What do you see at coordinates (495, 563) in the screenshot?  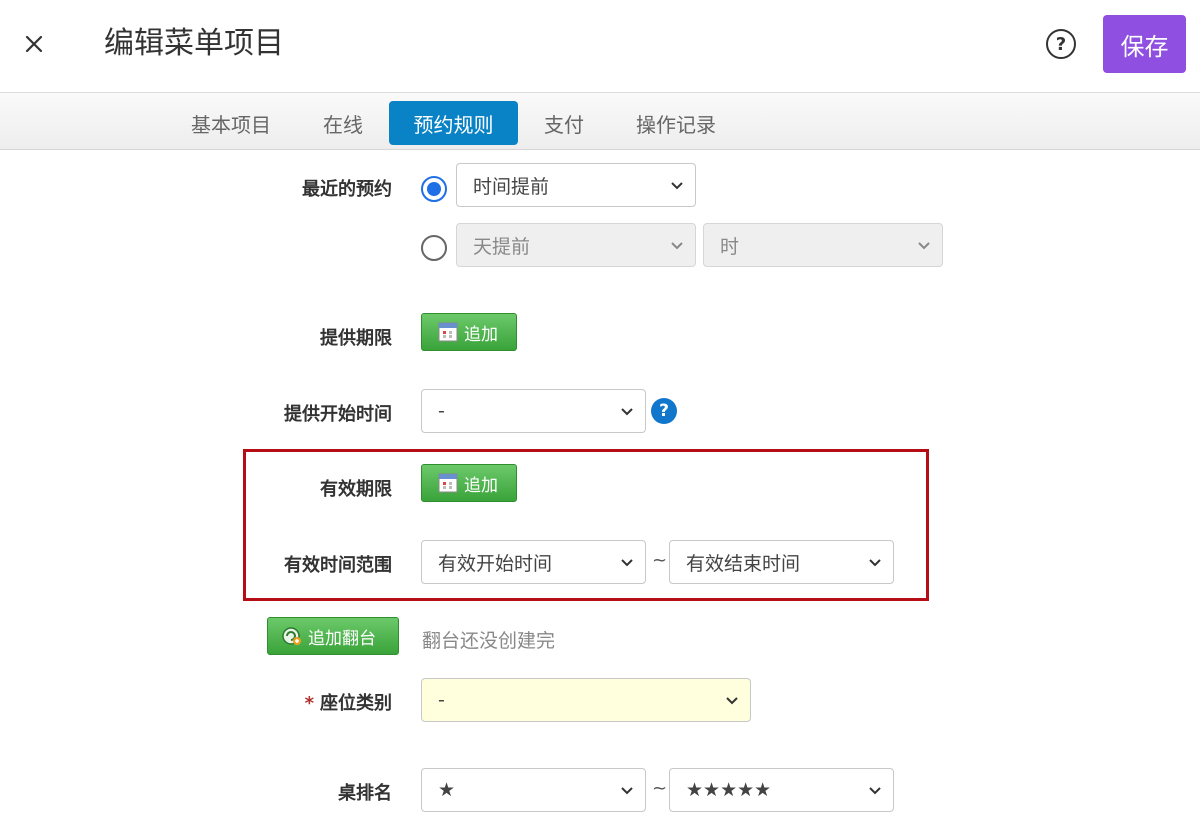 I see `valid-start-value: 有效开始时间` at bounding box center [495, 563].